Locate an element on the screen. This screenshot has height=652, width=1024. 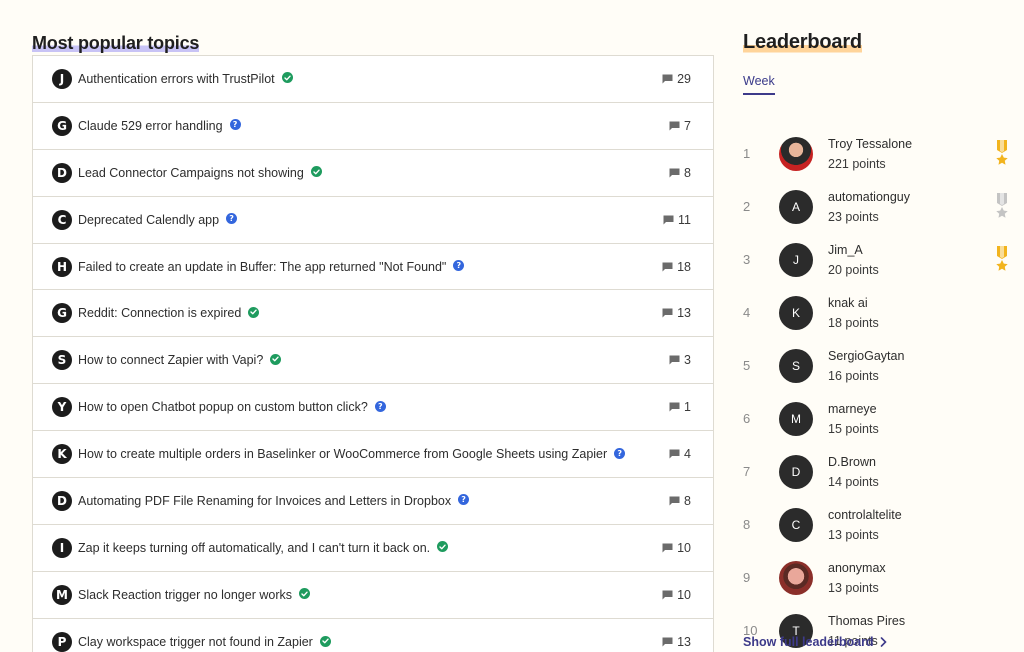
tab-week: Week is located at coordinates (759, 84).